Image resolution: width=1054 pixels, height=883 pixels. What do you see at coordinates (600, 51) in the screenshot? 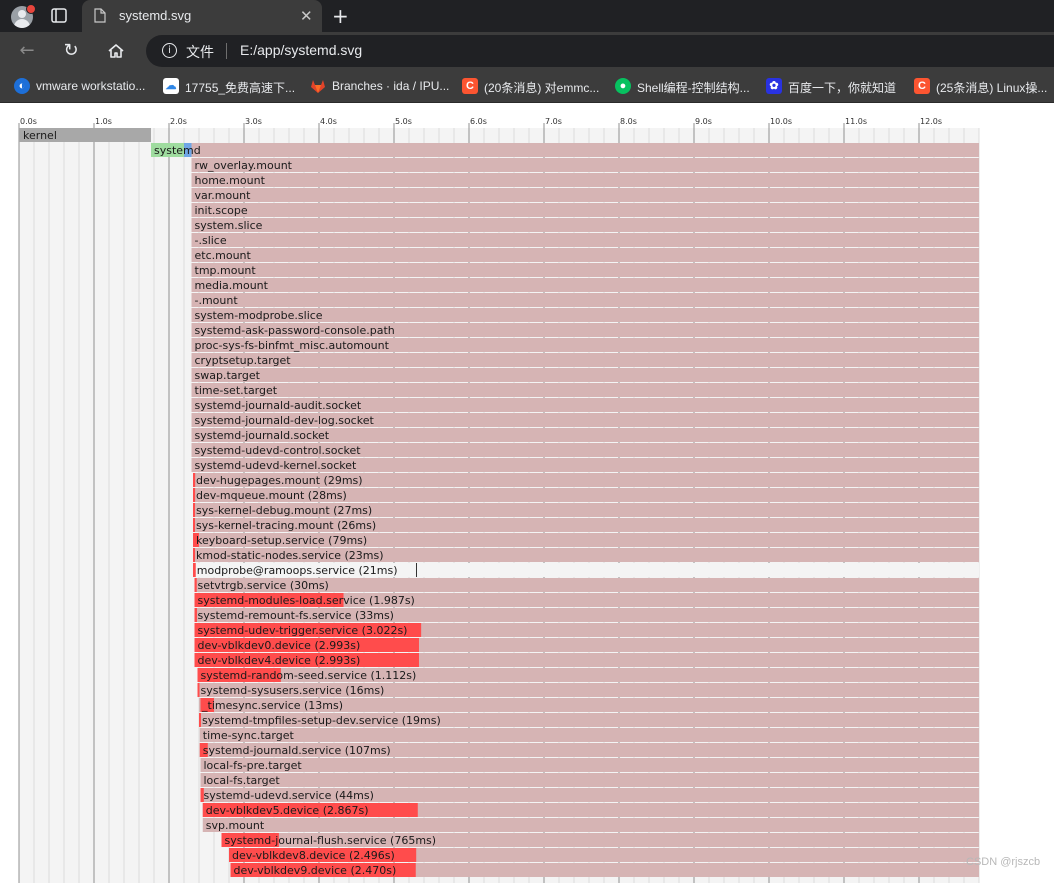
I see `address-bar: i 文件 E:/app/systemd.svg` at bounding box center [600, 51].